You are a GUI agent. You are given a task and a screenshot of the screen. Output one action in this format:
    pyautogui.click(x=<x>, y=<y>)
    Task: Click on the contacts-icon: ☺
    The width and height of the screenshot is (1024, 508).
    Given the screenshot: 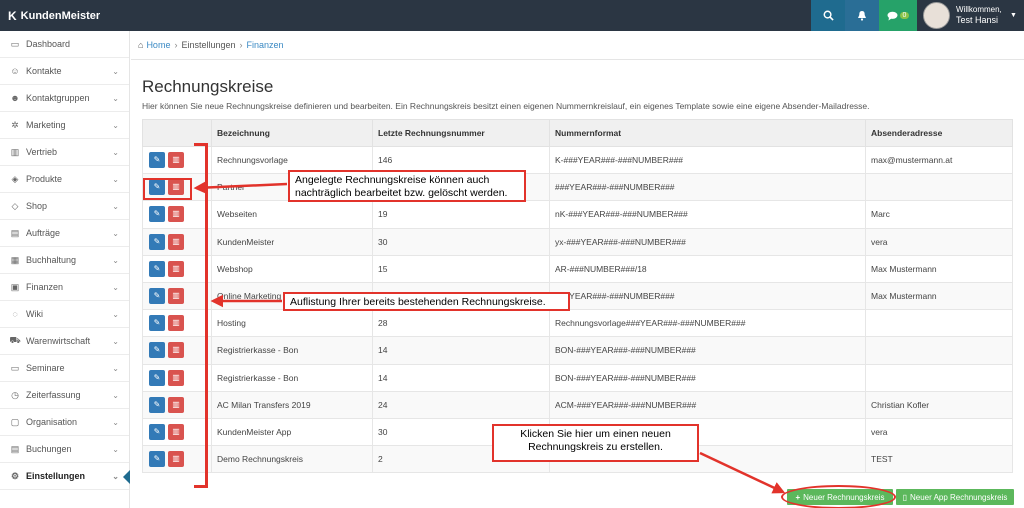 What is the action you would take?
    pyautogui.click(x=15, y=71)
    